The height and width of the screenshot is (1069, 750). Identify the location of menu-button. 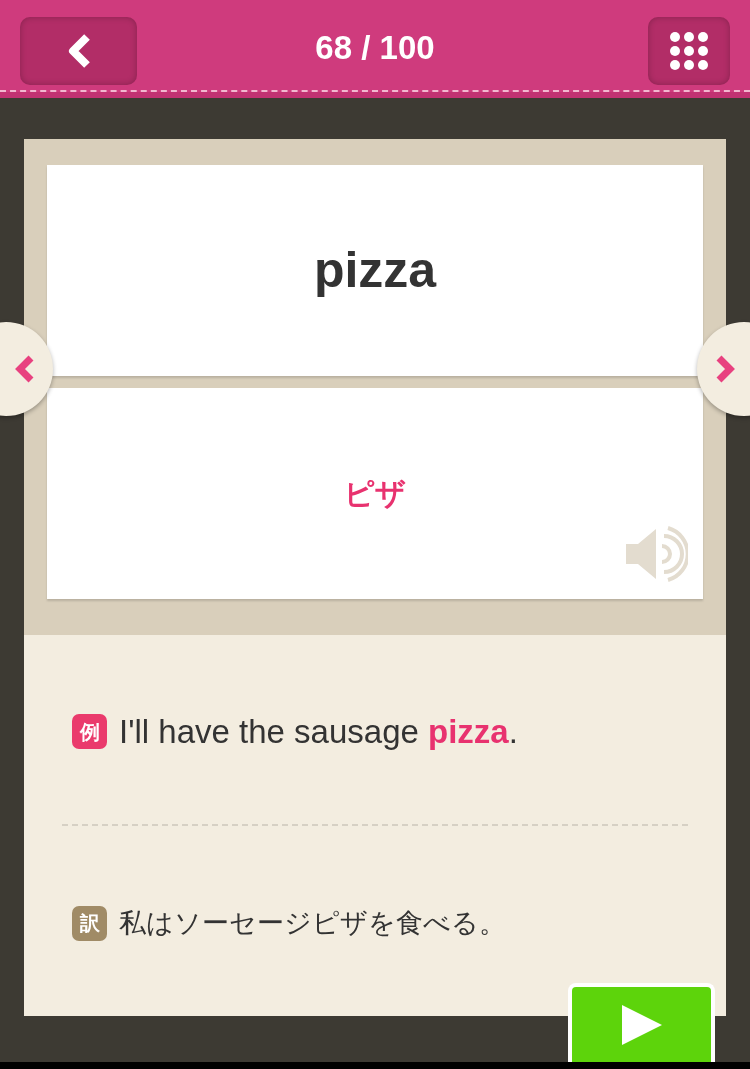
(689, 51).